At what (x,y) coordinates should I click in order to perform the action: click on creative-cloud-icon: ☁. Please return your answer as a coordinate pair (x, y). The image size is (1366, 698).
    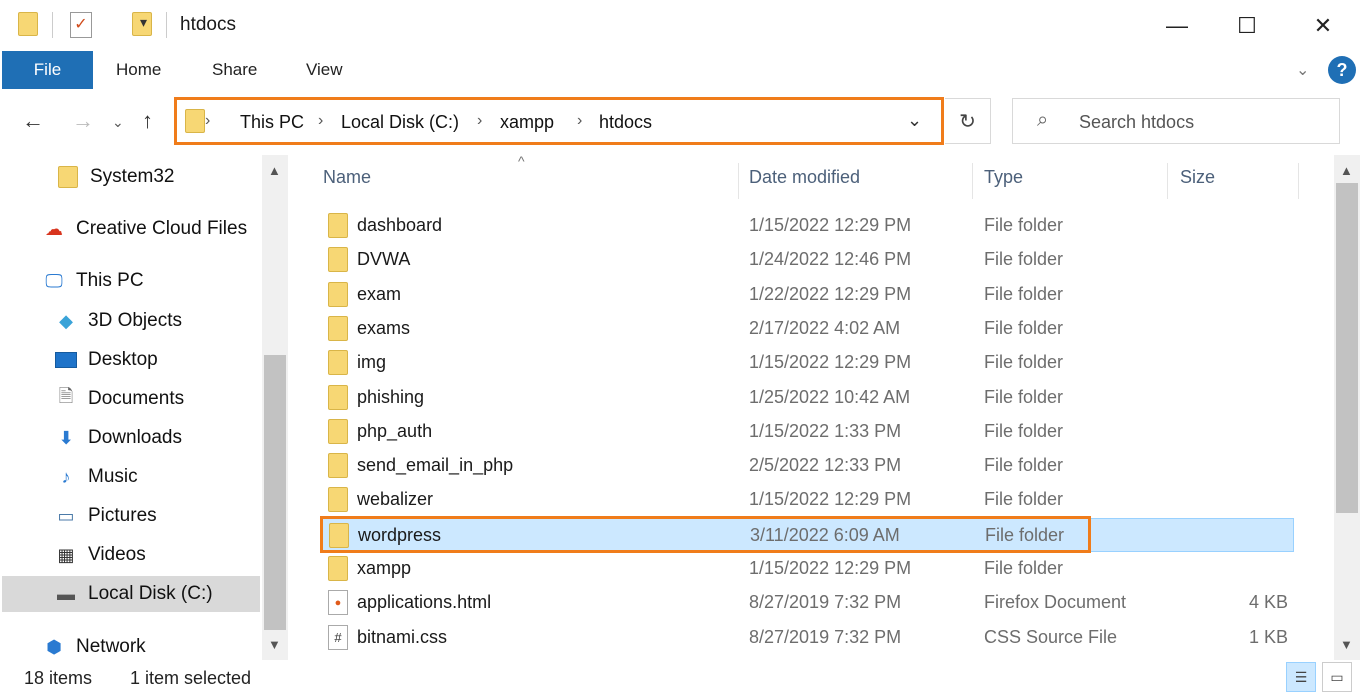
    Looking at the image, I should click on (54, 228).